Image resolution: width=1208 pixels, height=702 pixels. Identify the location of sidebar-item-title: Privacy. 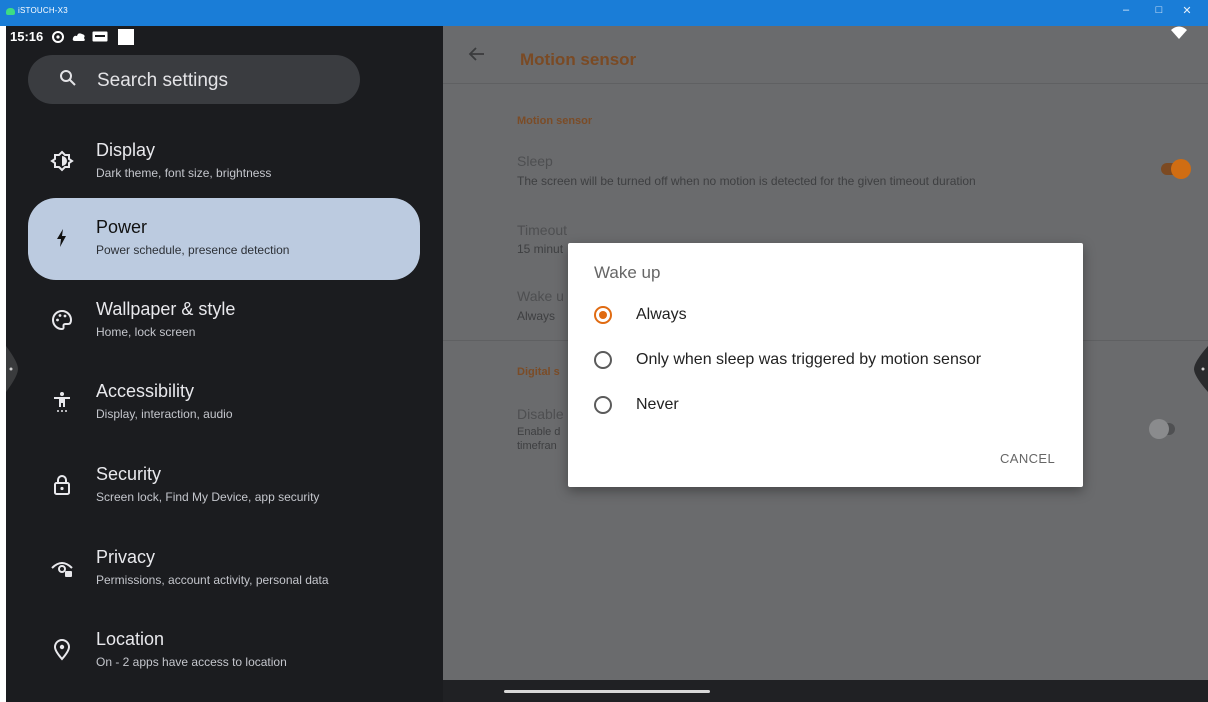
(126, 557).